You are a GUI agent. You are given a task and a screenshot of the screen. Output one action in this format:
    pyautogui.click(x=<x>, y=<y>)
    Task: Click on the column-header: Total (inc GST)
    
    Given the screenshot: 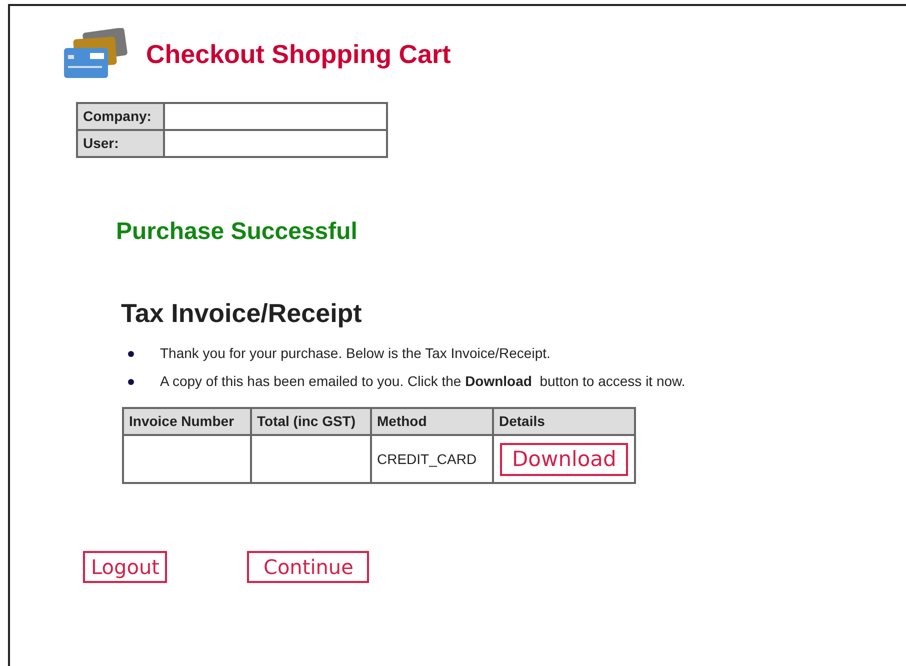 What is the action you would take?
    pyautogui.click(x=311, y=421)
    